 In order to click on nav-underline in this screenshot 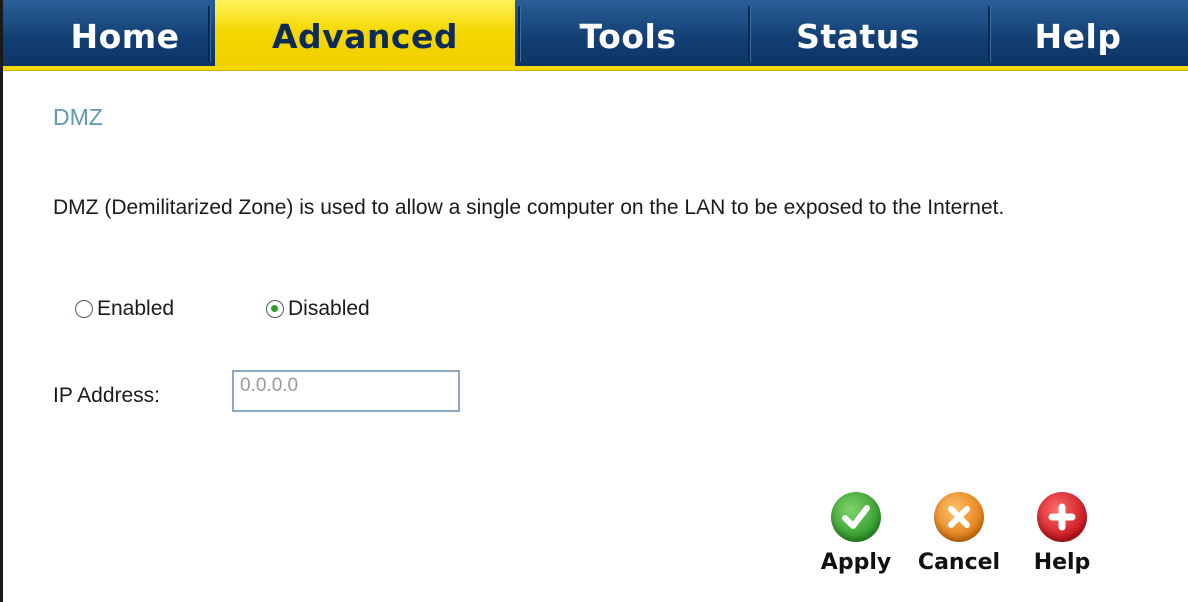, I will do `click(595, 68)`.